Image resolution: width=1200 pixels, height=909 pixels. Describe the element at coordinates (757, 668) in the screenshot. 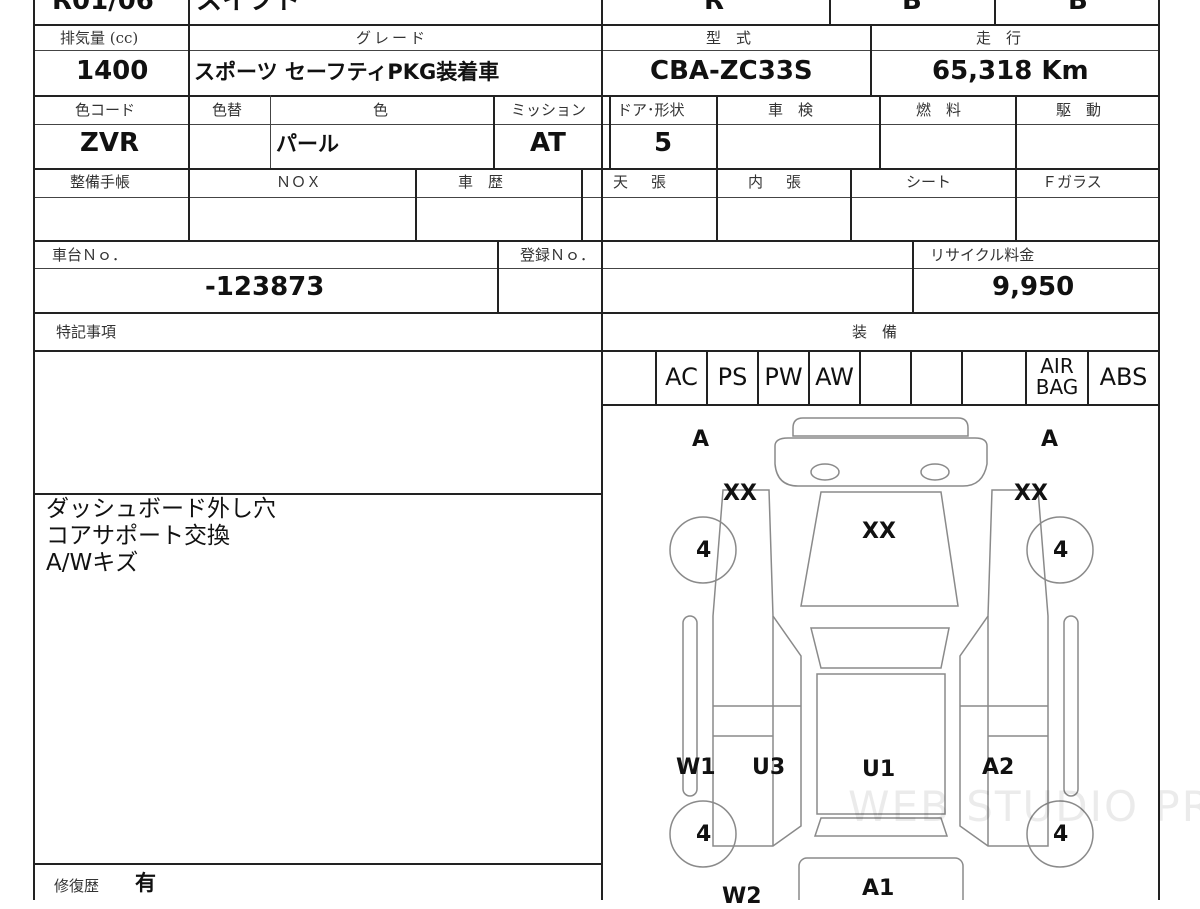

I see `left-side-outline` at that location.